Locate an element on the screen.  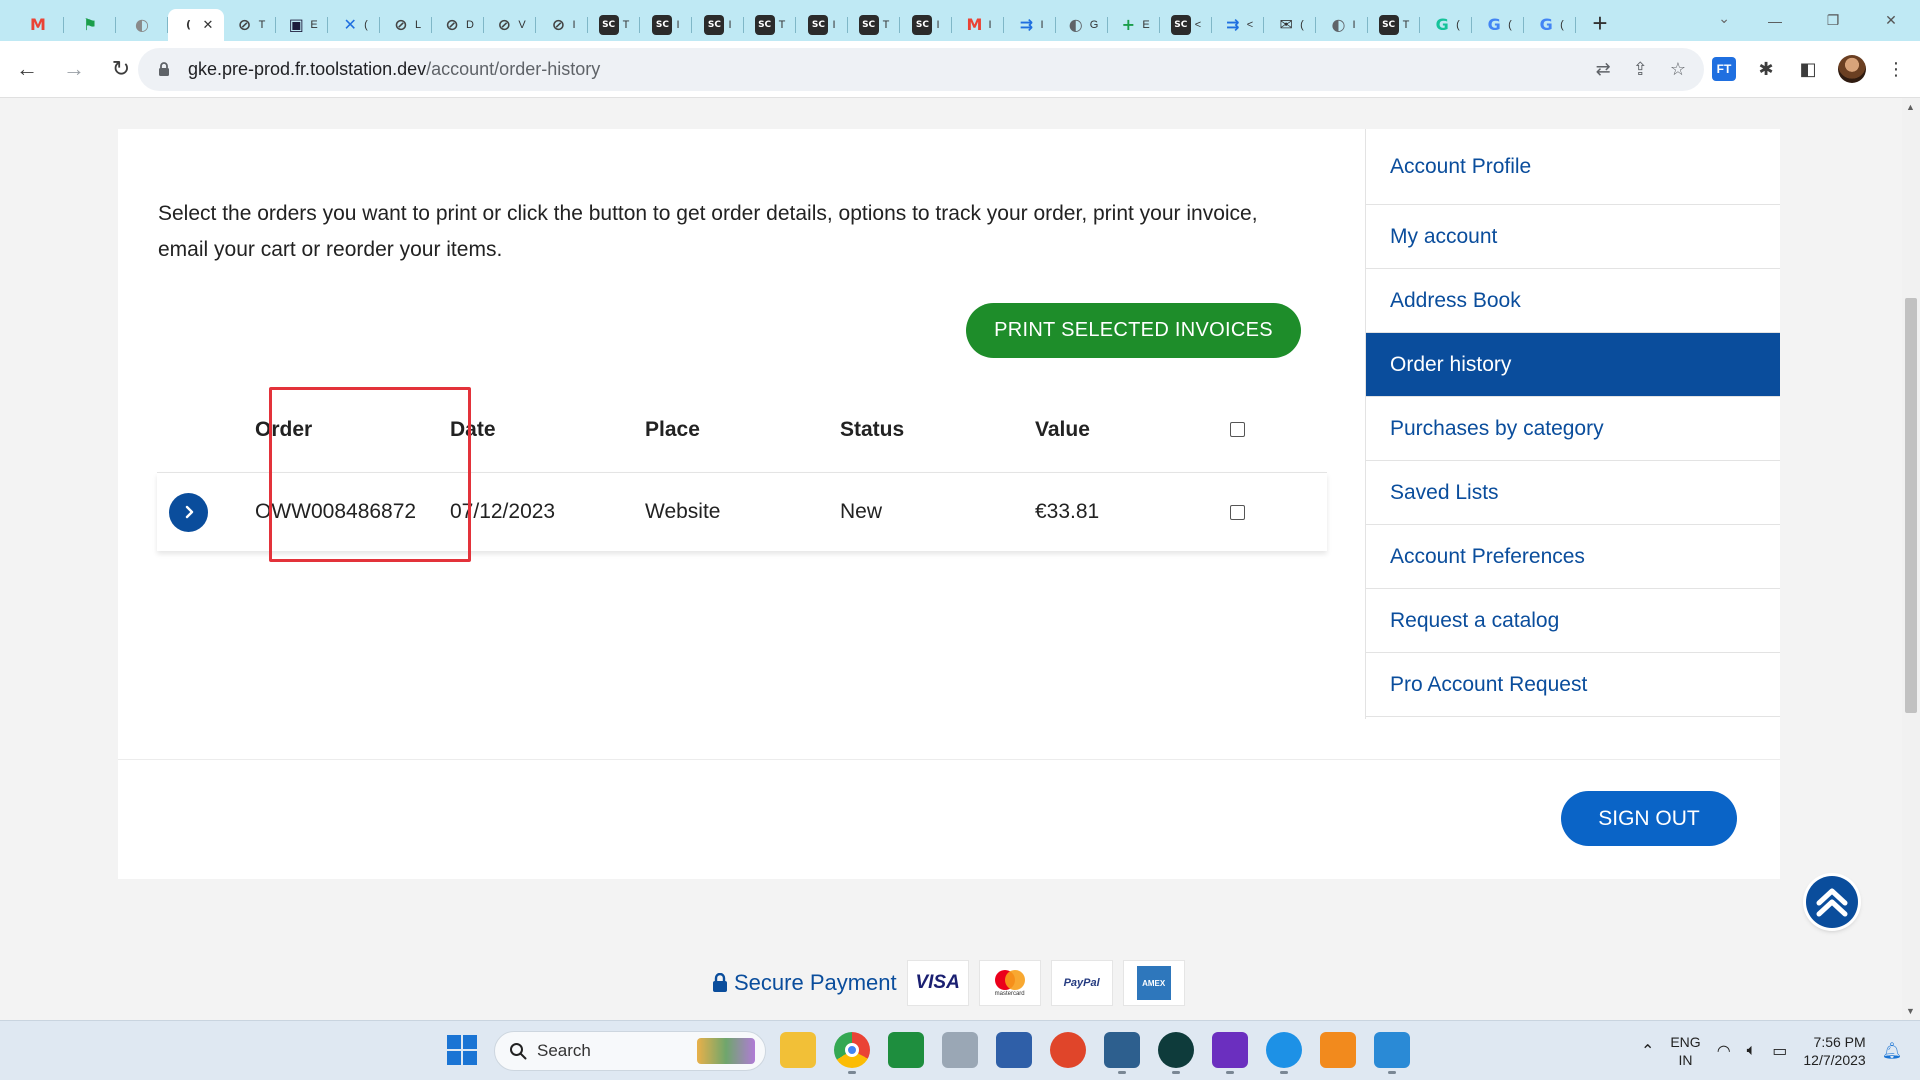
browser-tab: ⇉ I is located at coordinates (1030, 25).